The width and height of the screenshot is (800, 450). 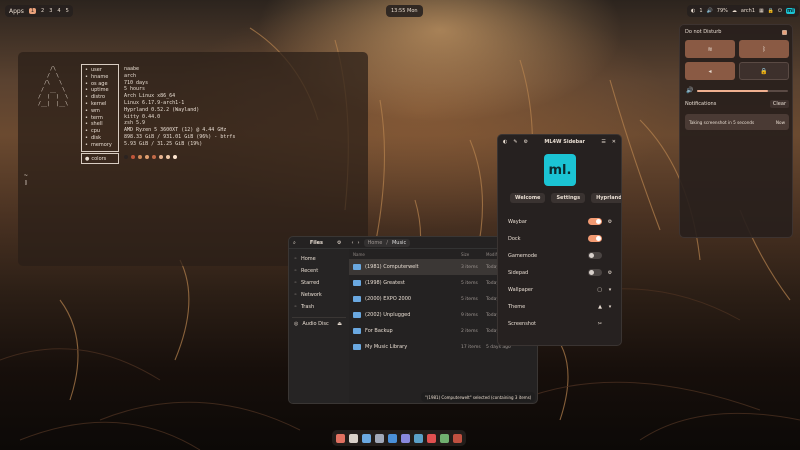 I want to click on status-tray: ◐ 1 🔊 79% ☁ arch1 ▦ 🔒 ⏻ ml, so click(x=743, y=11).